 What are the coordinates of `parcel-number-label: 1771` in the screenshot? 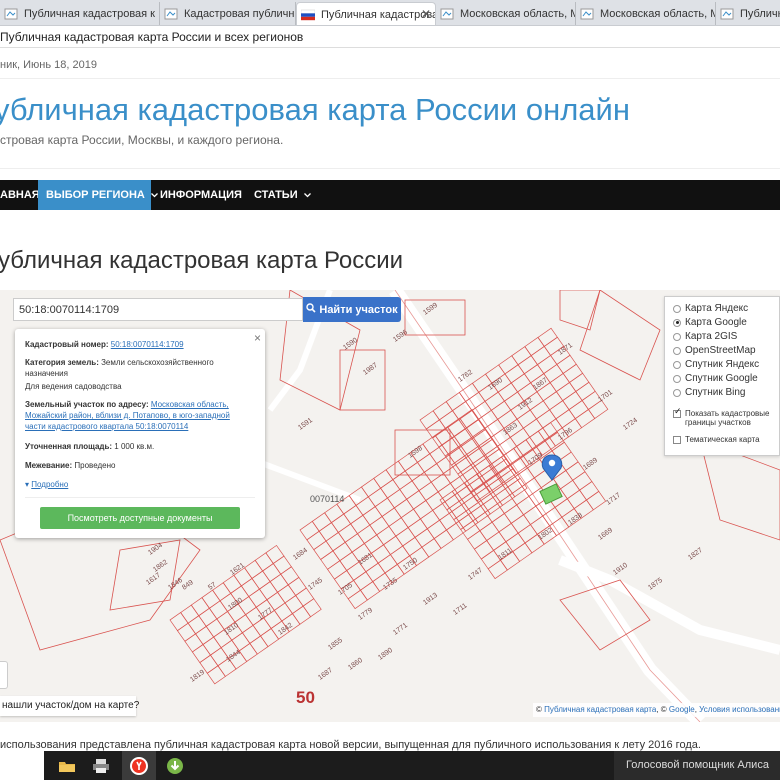 It's located at (400, 629).